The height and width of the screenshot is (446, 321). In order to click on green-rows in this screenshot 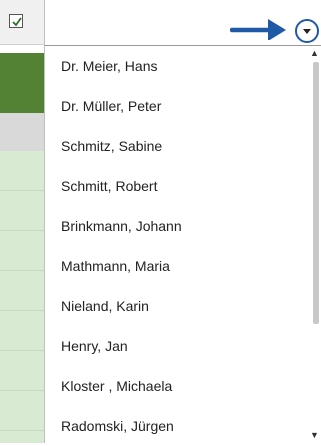, I will do `click(22, 297)`.